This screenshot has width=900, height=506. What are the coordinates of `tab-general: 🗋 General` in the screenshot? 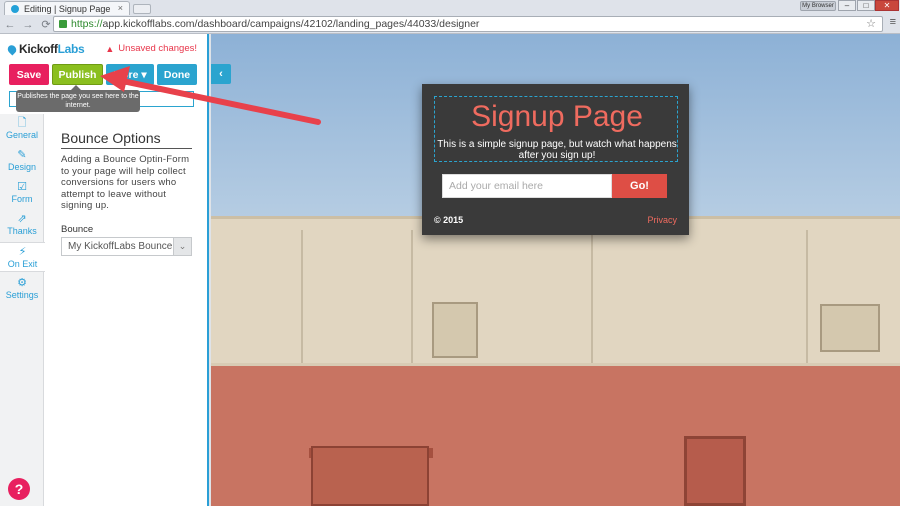 It's located at (22, 129).